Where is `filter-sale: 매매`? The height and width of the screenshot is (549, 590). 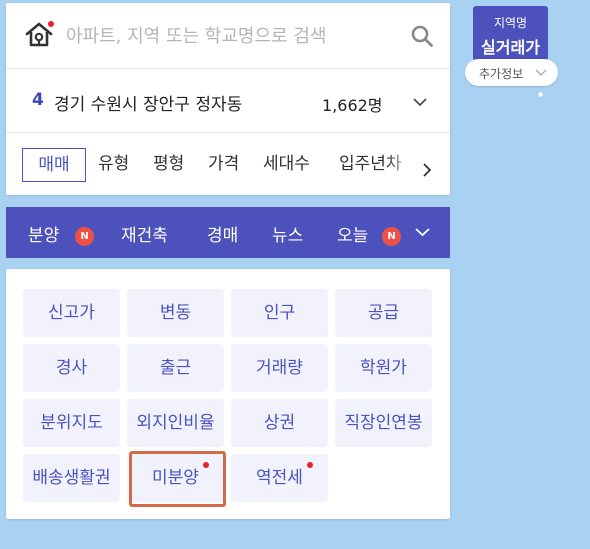 filter-sale: 매매 is located at coordinates (54, 165).